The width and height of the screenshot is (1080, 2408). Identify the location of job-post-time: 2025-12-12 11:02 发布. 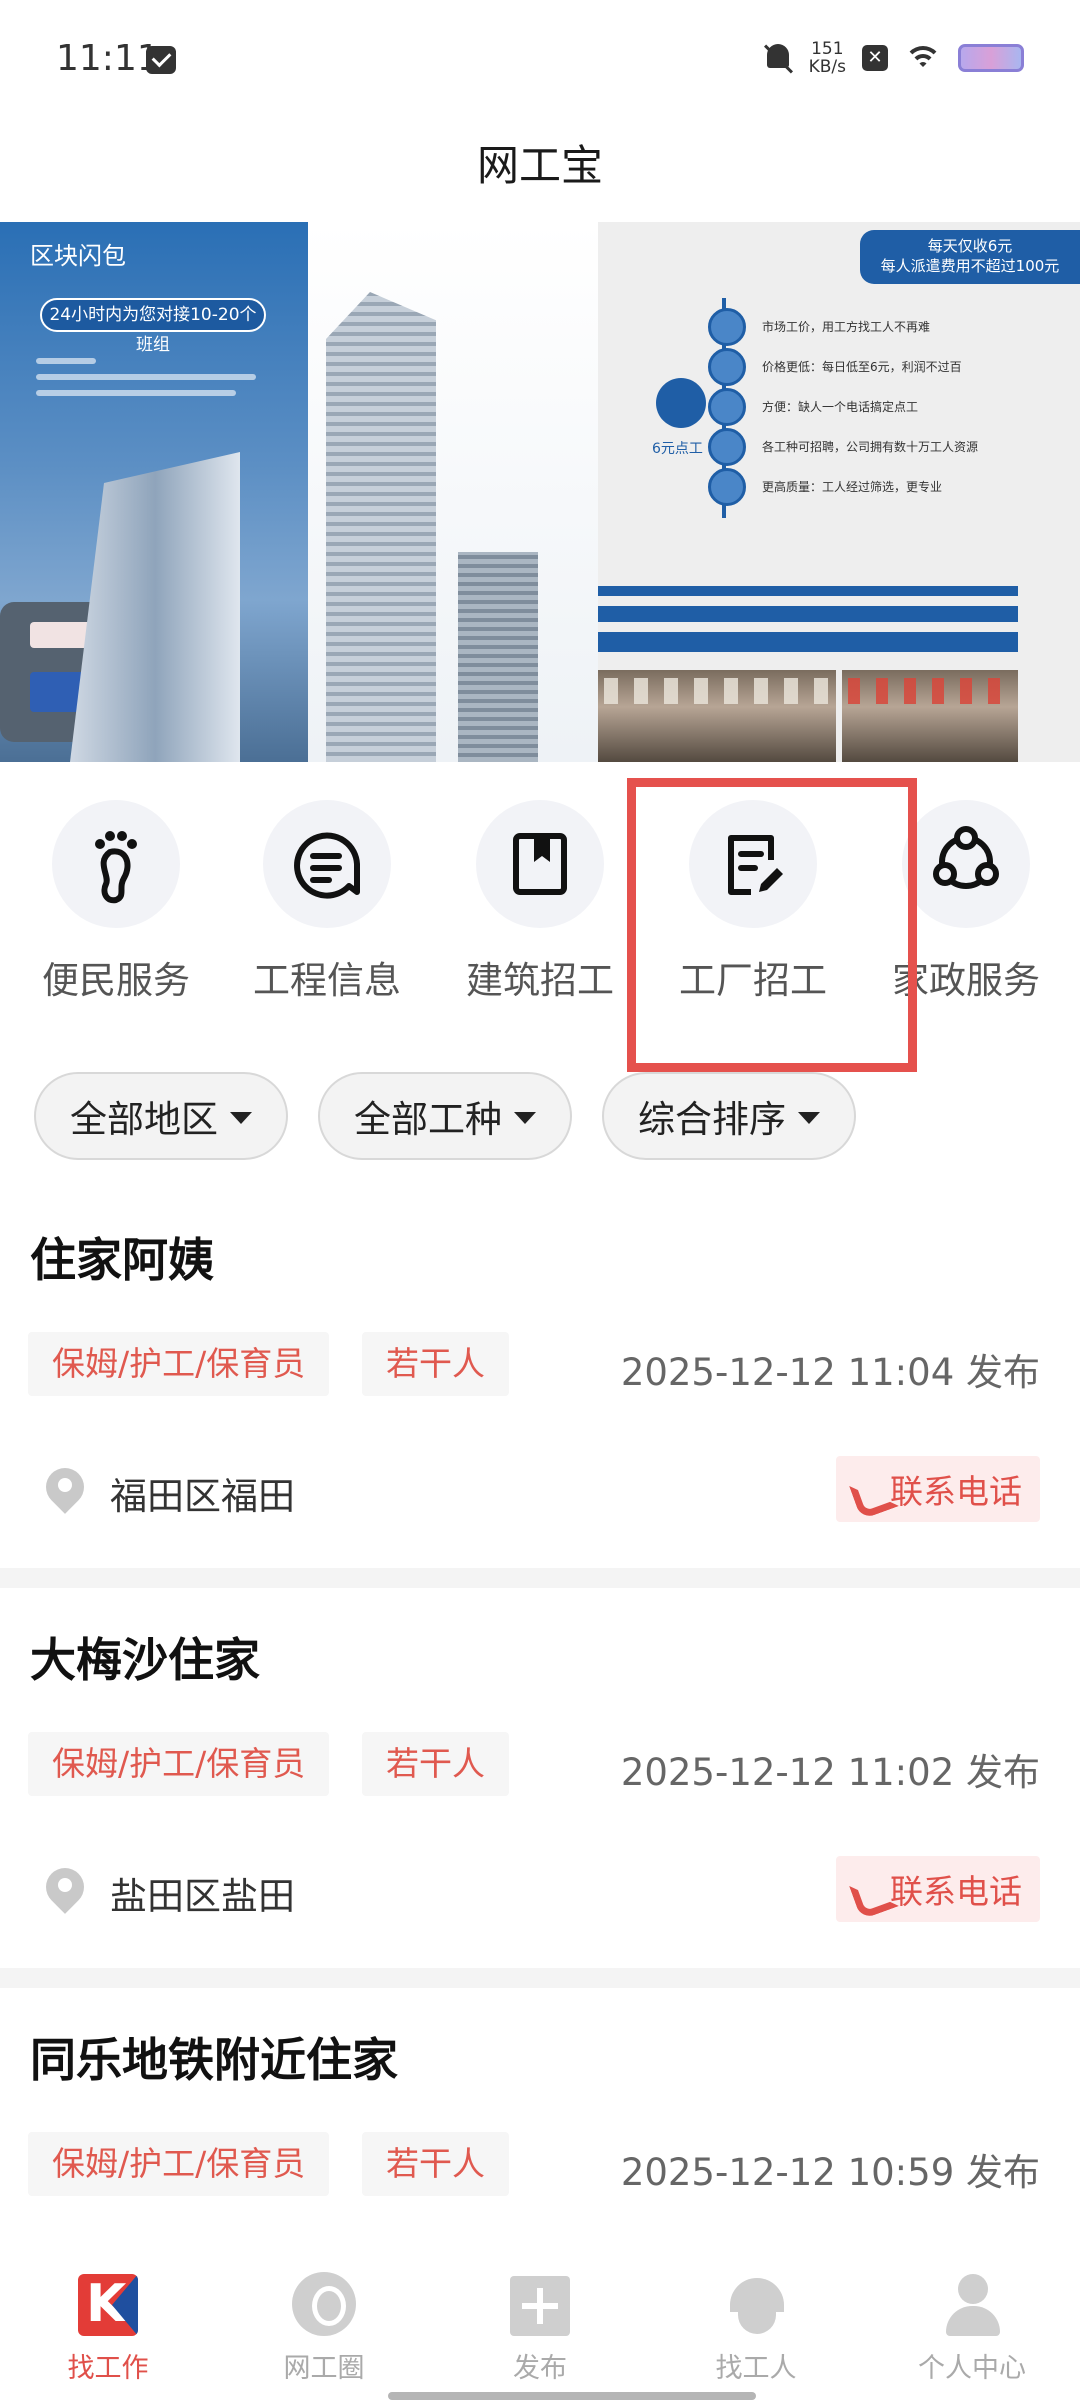
(830, 1772).